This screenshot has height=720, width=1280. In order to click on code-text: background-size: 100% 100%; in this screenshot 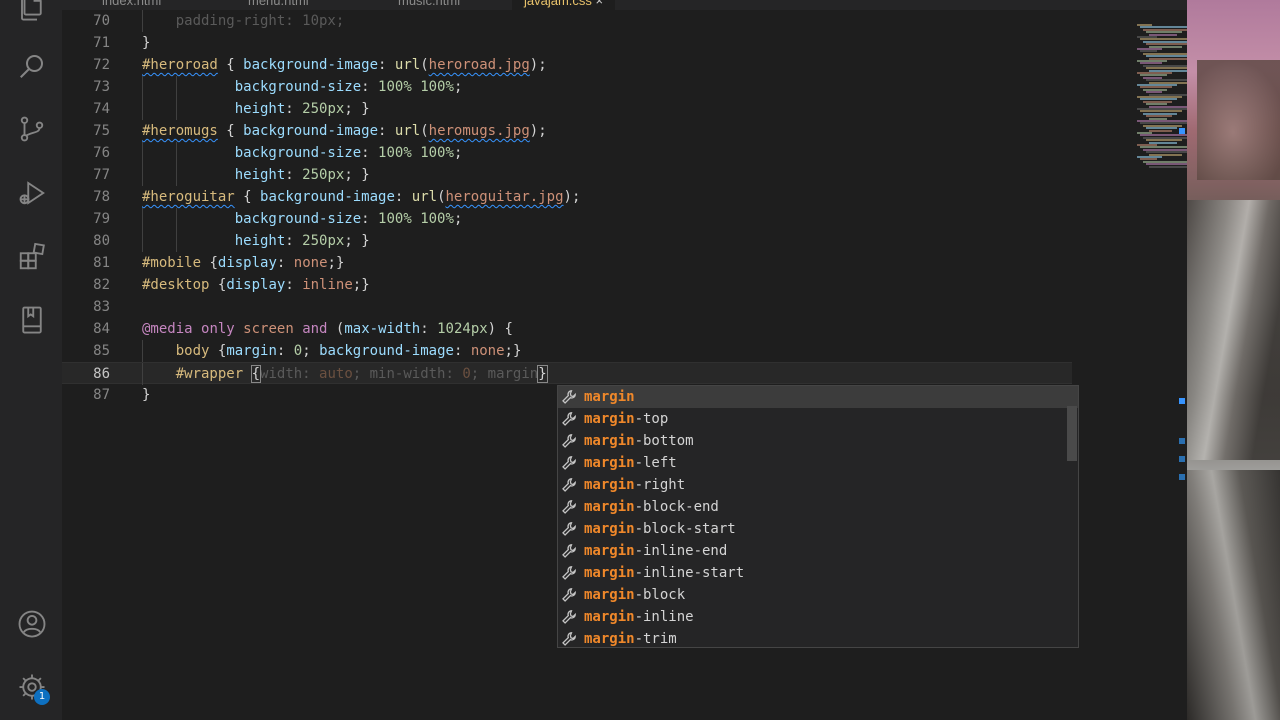, I will do `click(348, 219)`.